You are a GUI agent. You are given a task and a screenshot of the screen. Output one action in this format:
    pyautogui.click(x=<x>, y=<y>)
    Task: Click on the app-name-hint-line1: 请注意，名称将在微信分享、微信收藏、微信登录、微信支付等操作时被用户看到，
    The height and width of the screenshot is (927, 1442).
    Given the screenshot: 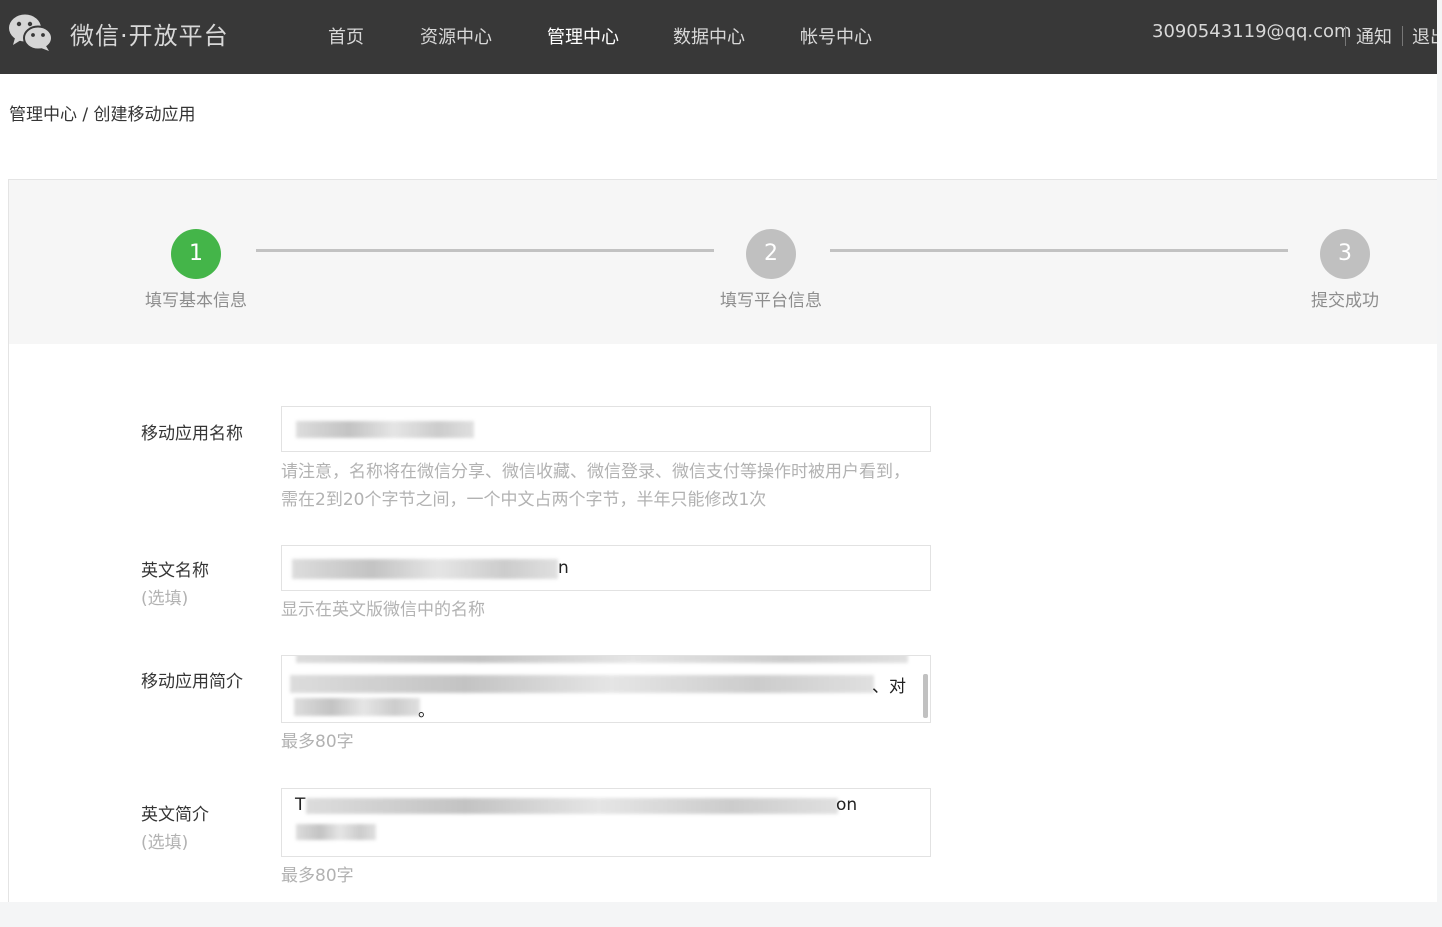 What is the action you would take?
    pyautogui.click(x=595, y=472)
    